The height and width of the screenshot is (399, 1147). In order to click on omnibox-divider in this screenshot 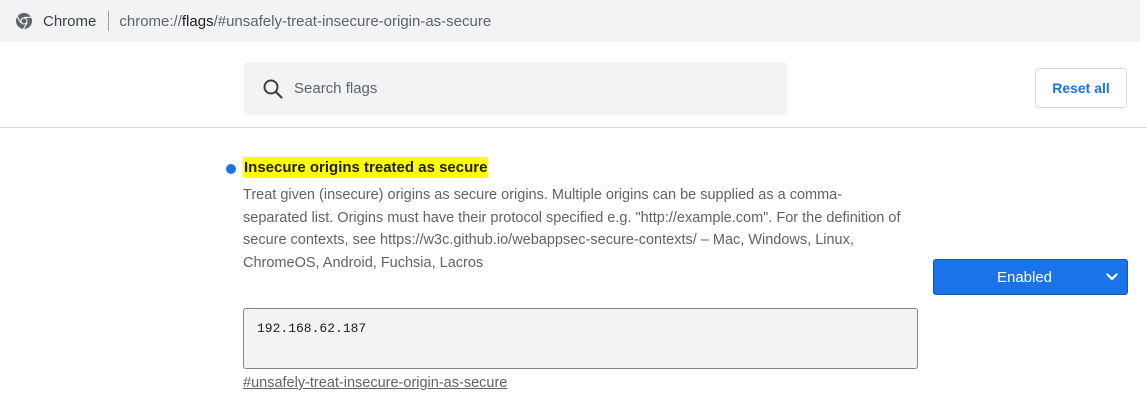, I will do `click(109, 21)`.